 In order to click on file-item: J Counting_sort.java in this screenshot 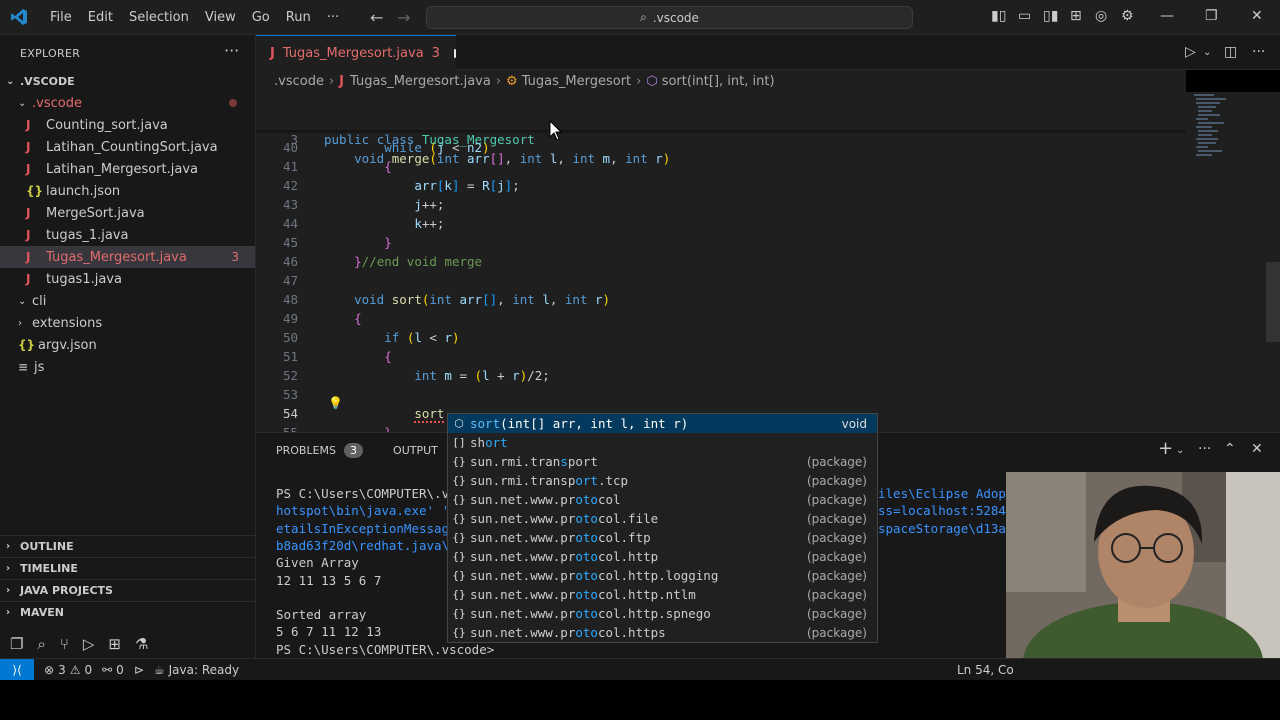, I will do `click(127, 125)`.